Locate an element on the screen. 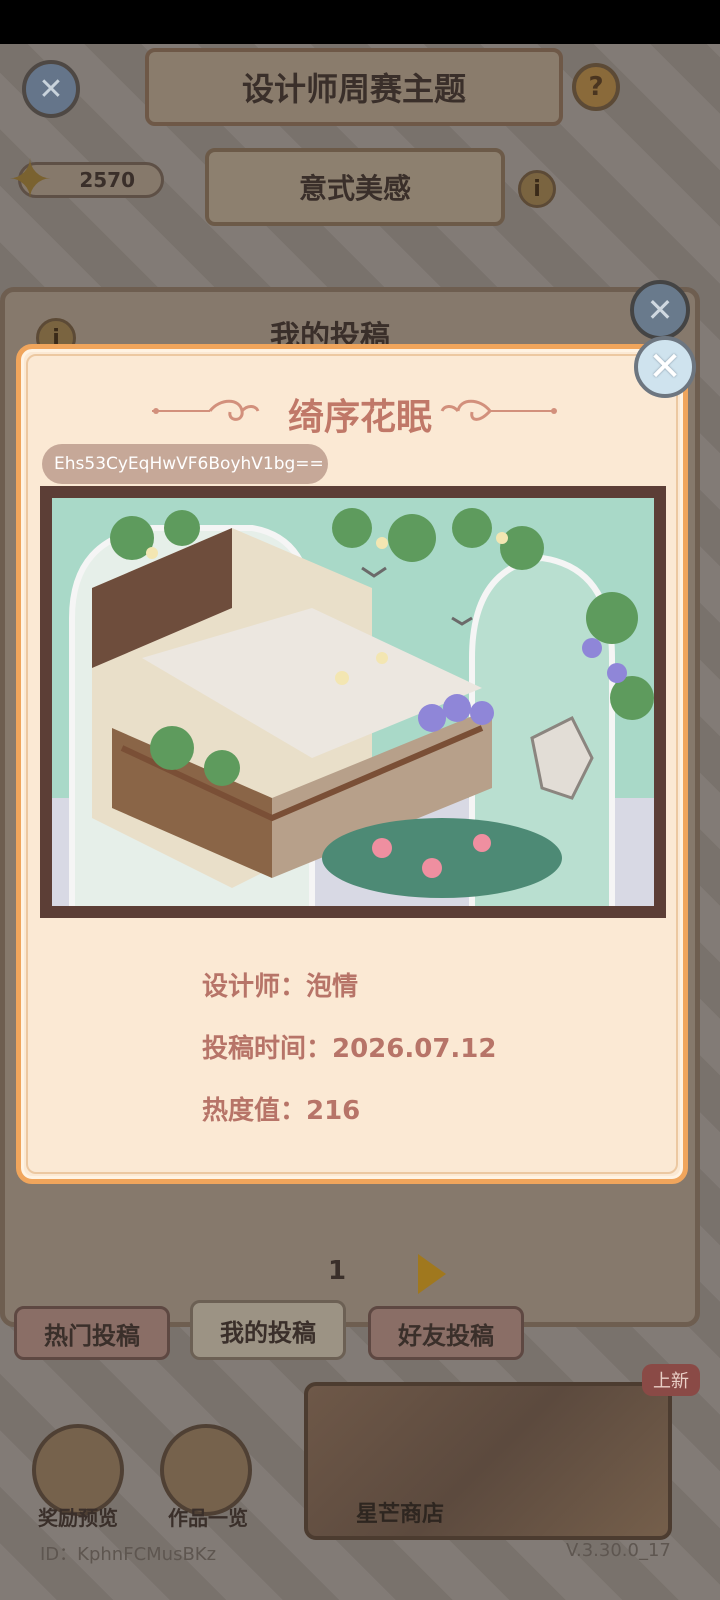  help-button: ? is located at coordinates (596, 87).